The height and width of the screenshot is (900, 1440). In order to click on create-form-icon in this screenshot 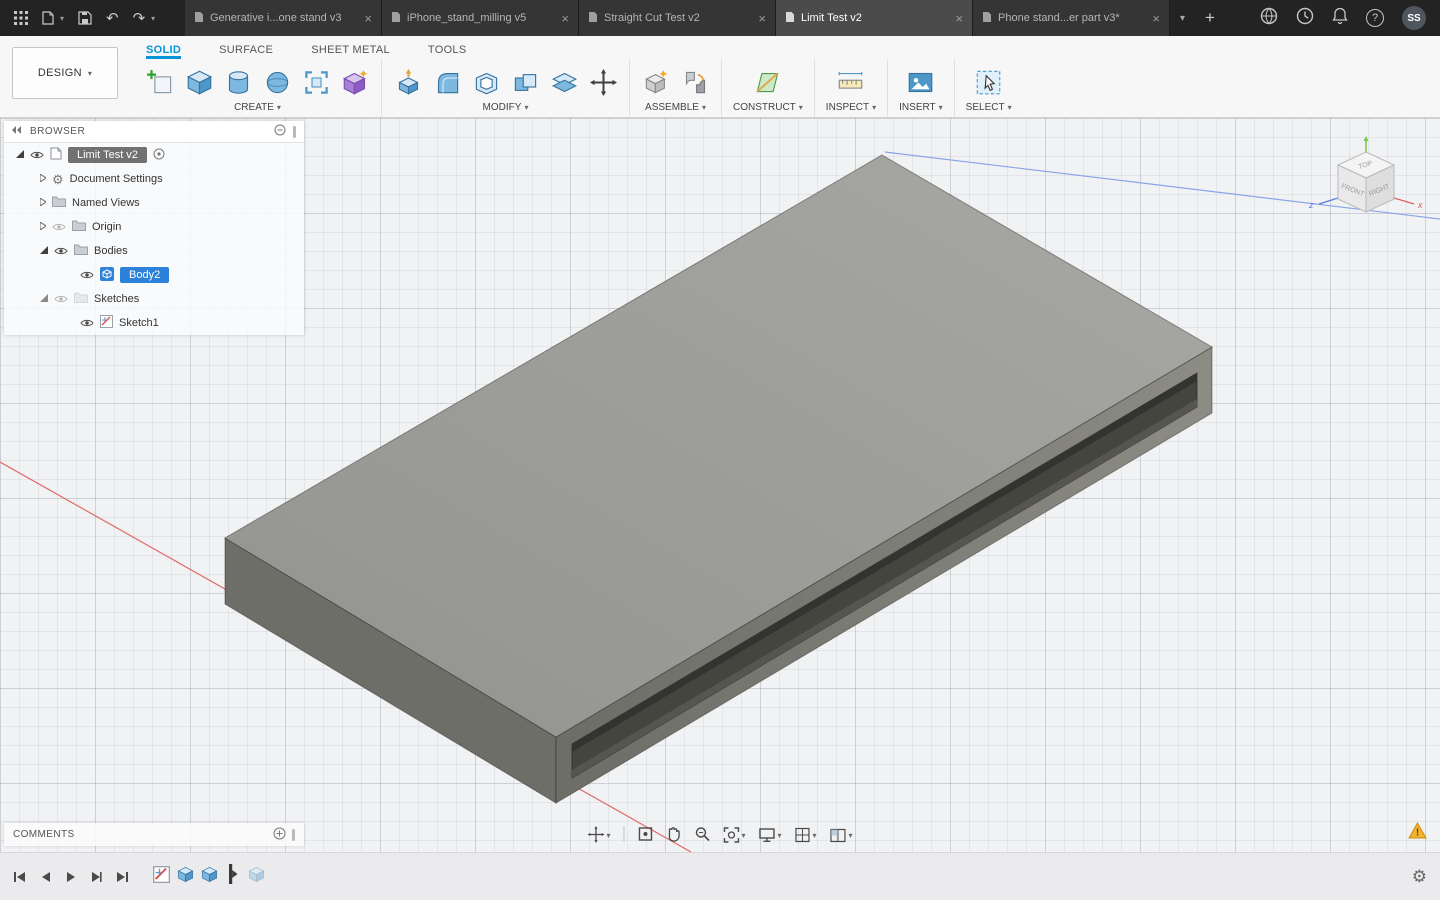, I will do `click(316, 82)`.